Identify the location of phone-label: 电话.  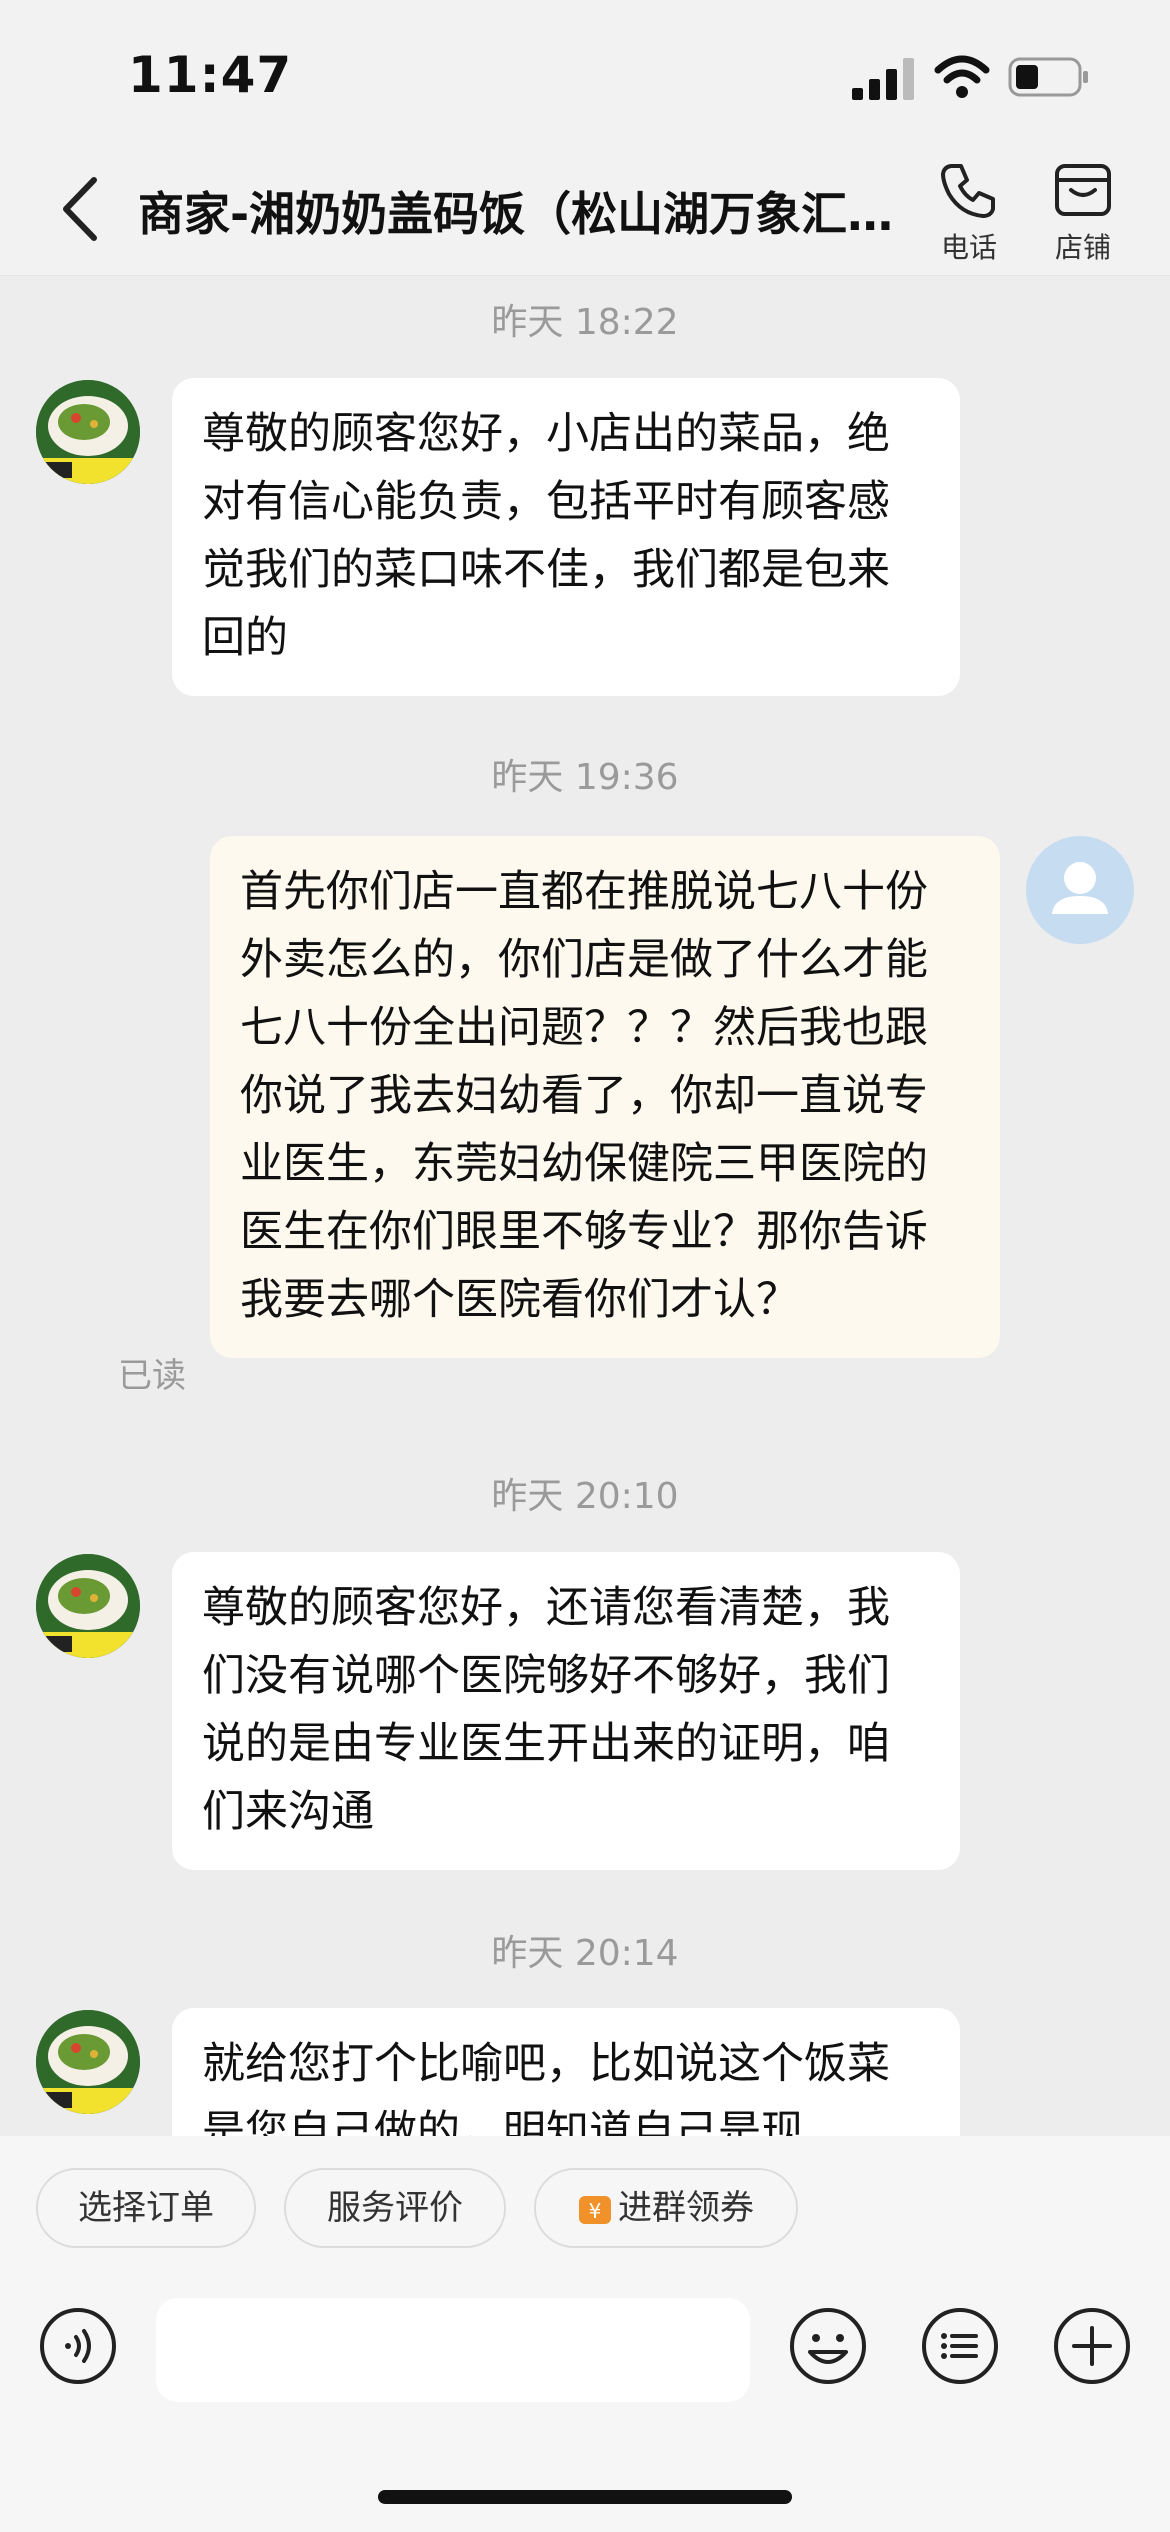
(968, 247).